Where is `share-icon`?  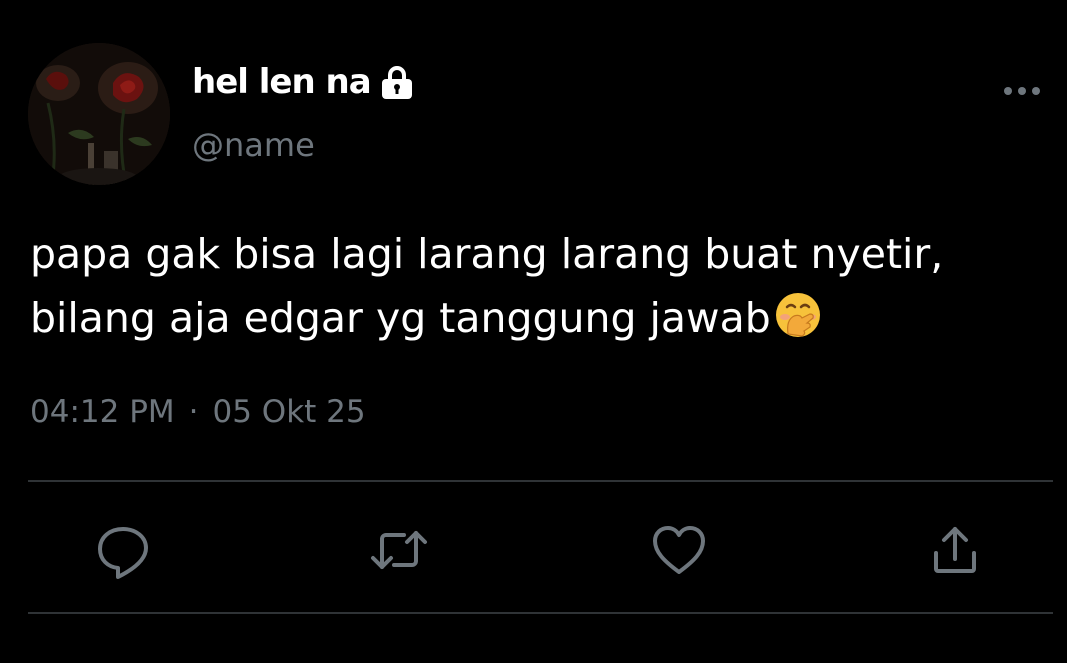
share-icon is located at coordinates (955, 550).